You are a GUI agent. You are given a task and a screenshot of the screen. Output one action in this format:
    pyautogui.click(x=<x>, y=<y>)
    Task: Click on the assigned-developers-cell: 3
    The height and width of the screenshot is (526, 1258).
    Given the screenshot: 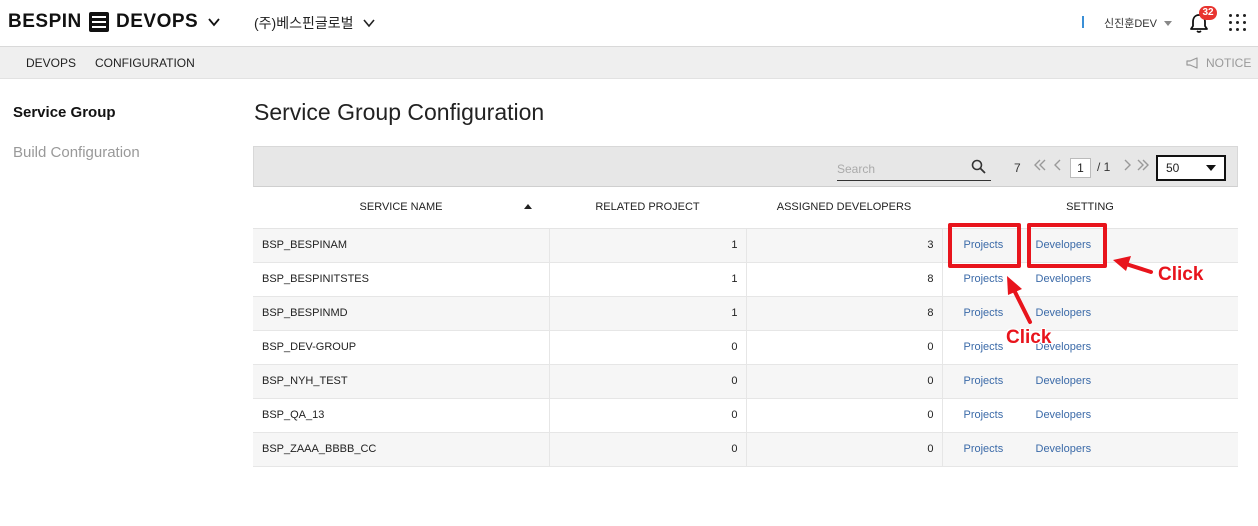 What is the action you would take?
    pyautogui.click(x=844, y=245)
    